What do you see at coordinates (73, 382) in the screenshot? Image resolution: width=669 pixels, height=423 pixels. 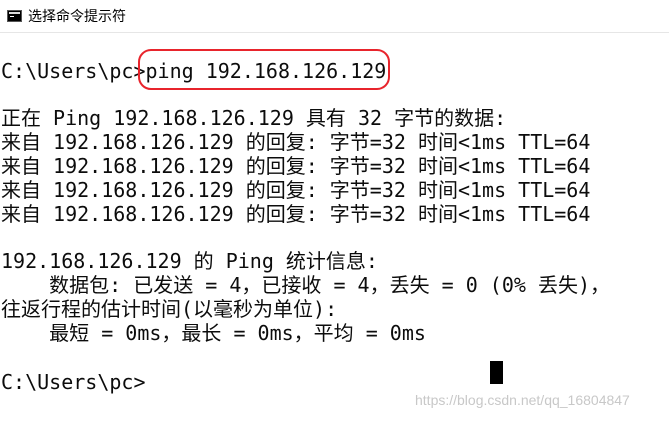 I see `console-line-prompt: C:\Users\pc>` at bounding box center [73, 382].